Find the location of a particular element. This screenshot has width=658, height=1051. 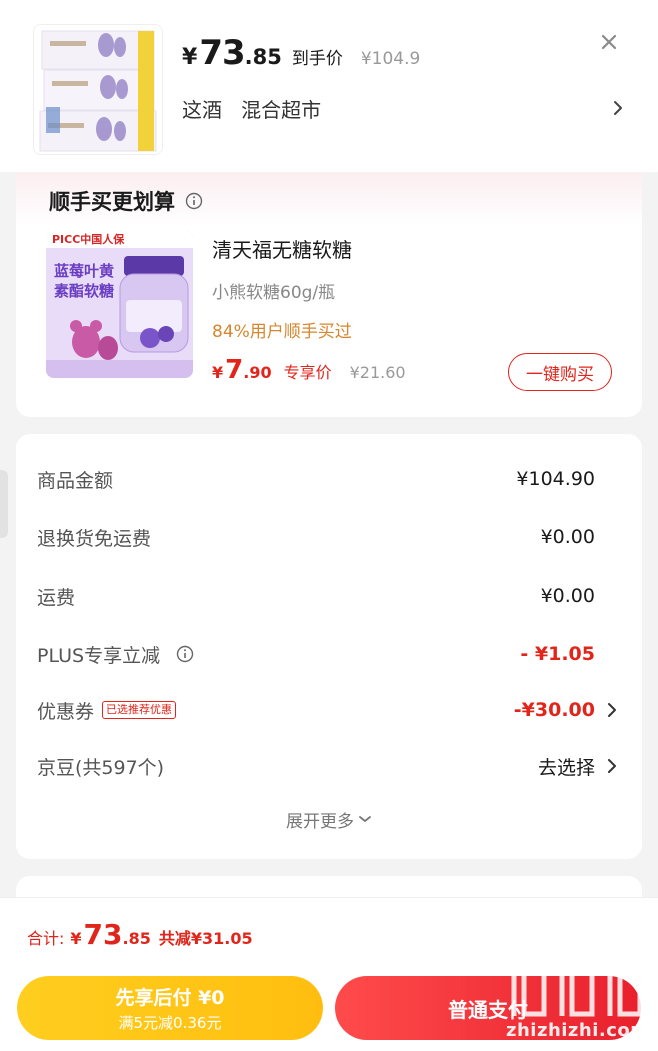

row-value: -¥30.00 is located at coordinates (554, 710).